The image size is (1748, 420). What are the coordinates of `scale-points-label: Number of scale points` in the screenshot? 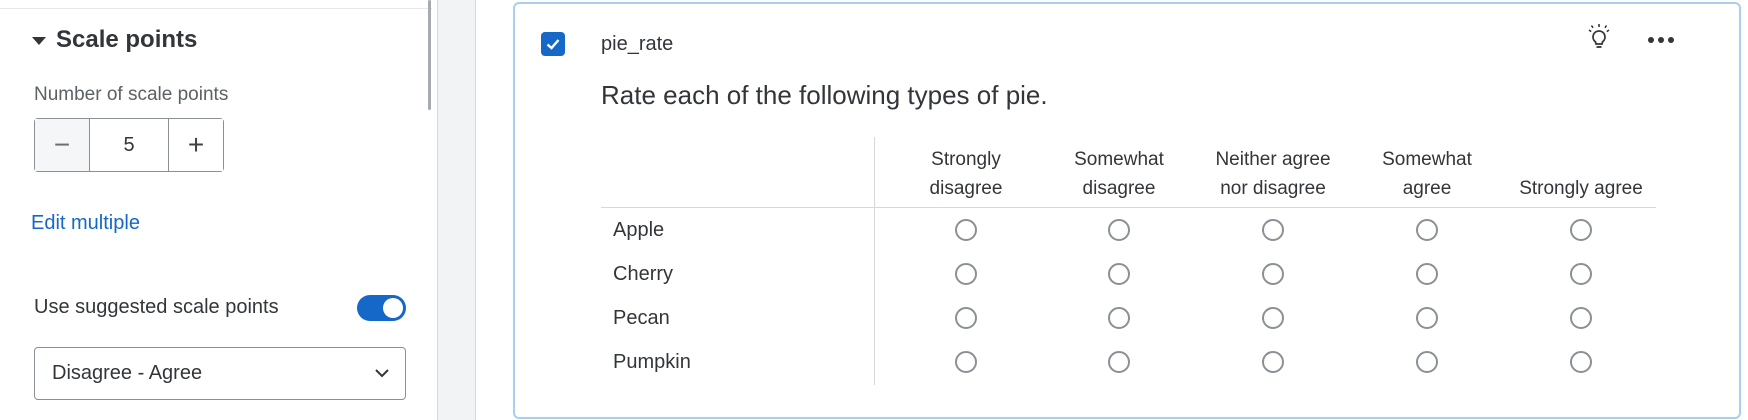 It's located at (131, 94).